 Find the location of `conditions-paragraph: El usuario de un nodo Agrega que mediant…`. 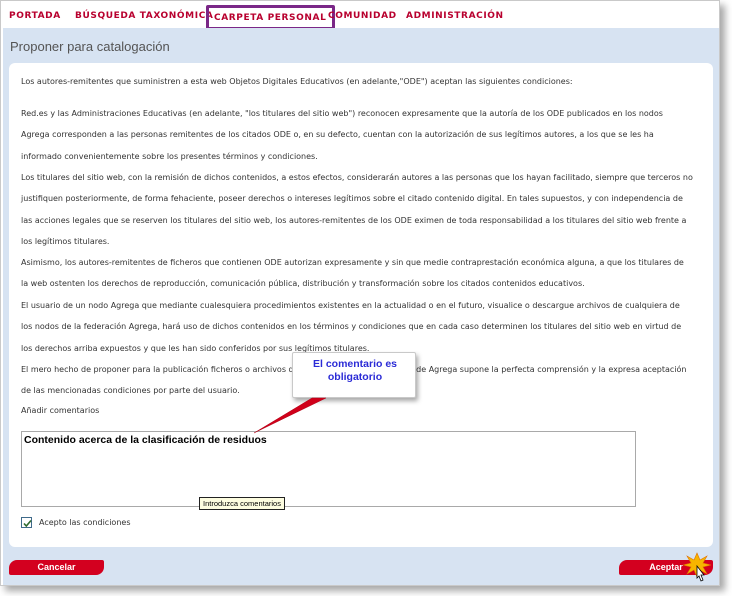

conditions-paragraph: El usuario de un nodo Agrega que mediant… is located at coordinates (351, 327).